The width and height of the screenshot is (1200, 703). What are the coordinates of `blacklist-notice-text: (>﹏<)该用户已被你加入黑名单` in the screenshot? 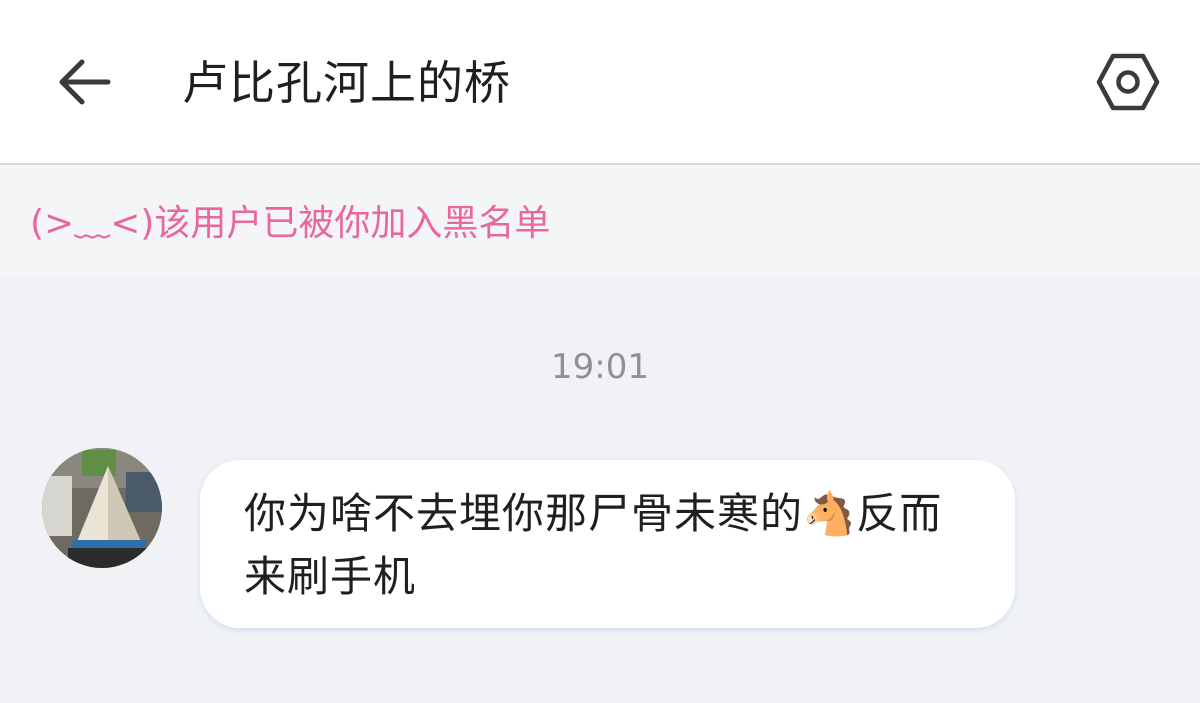 It's located at (290, 223).